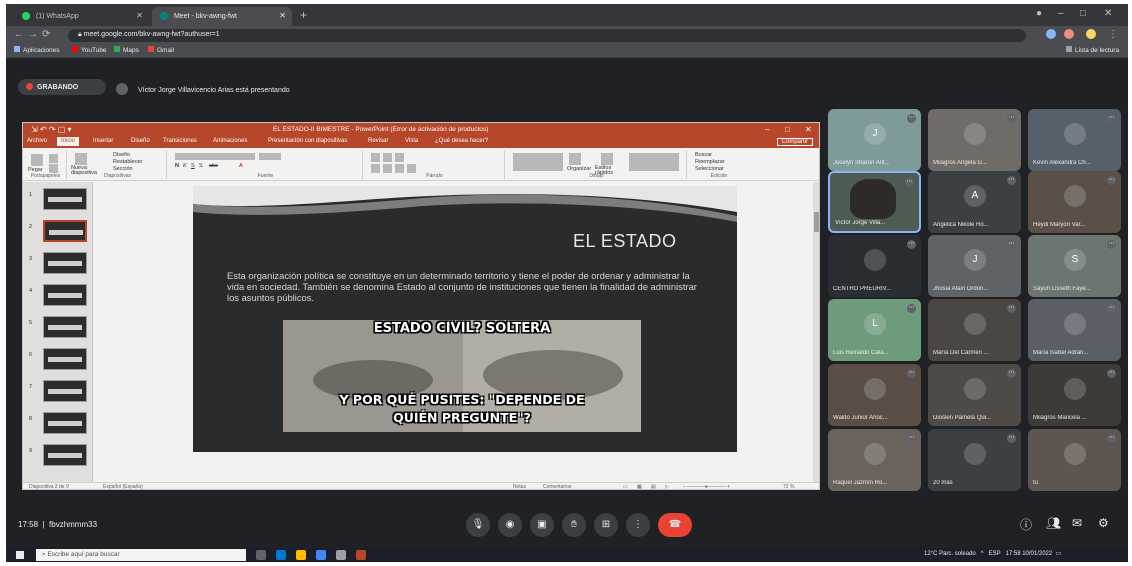 The image size is (1132, 566). What do you see at coordinates (375, 168) in the screenshot?
I see `align-left-icon` at bounding box center [375, 168].